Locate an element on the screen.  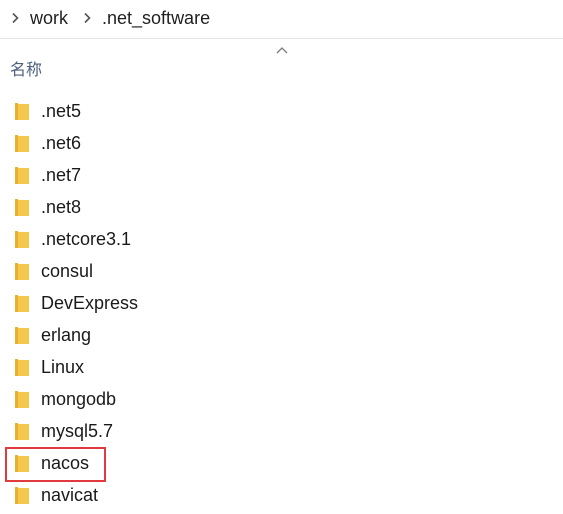
file-name: mongodb is located at coordinates (79, 399).